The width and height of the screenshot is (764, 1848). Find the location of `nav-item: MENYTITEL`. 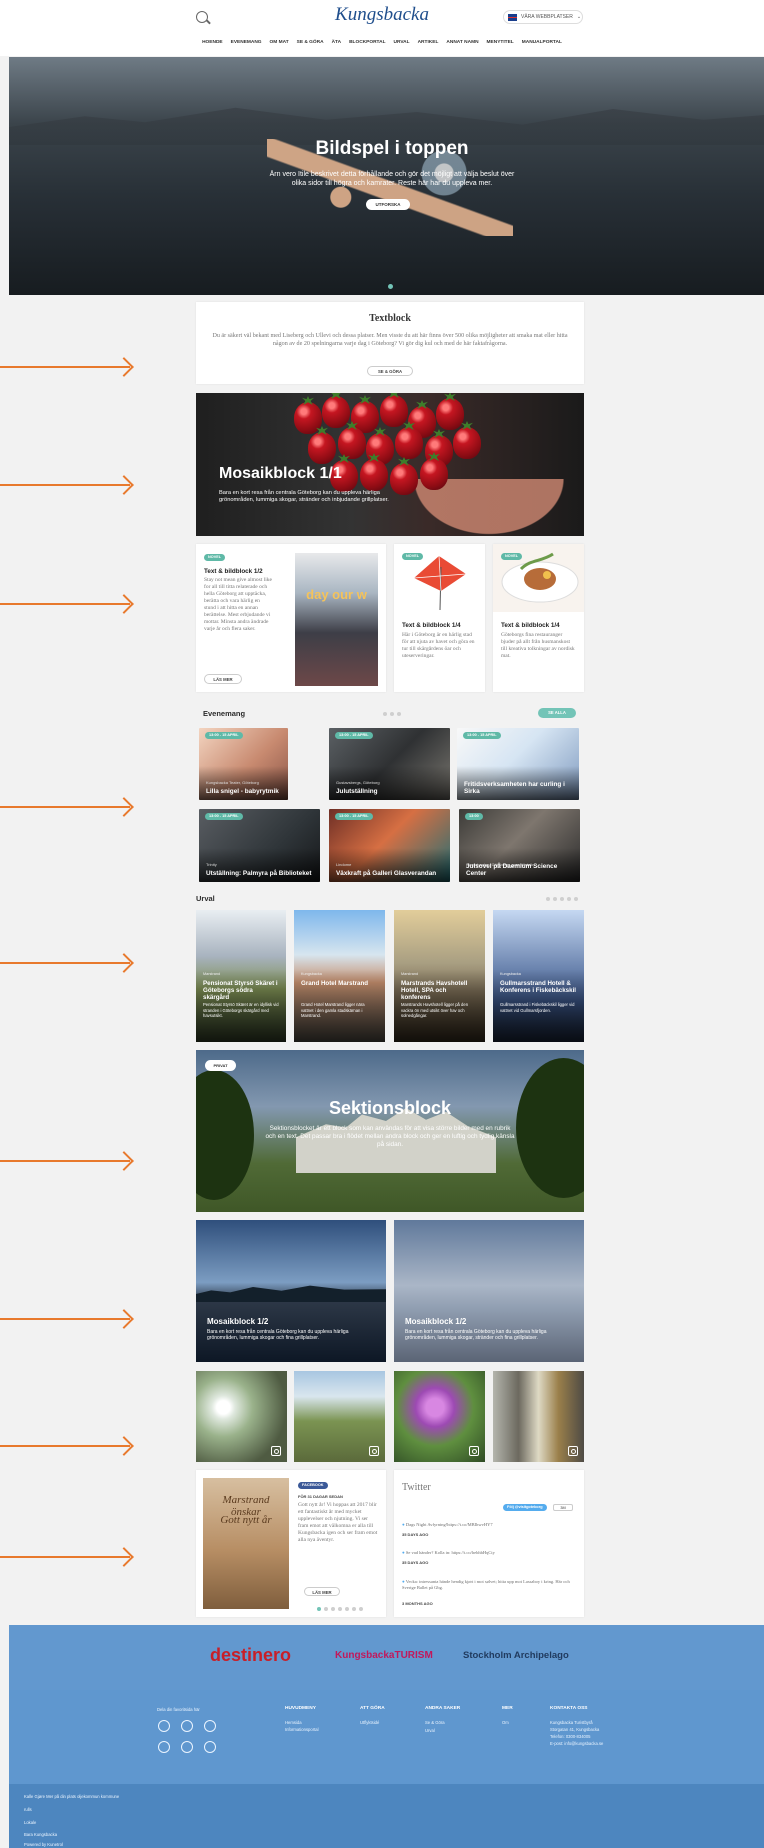

nav-item: MENYTITEL is located at coordinates (500, 45).